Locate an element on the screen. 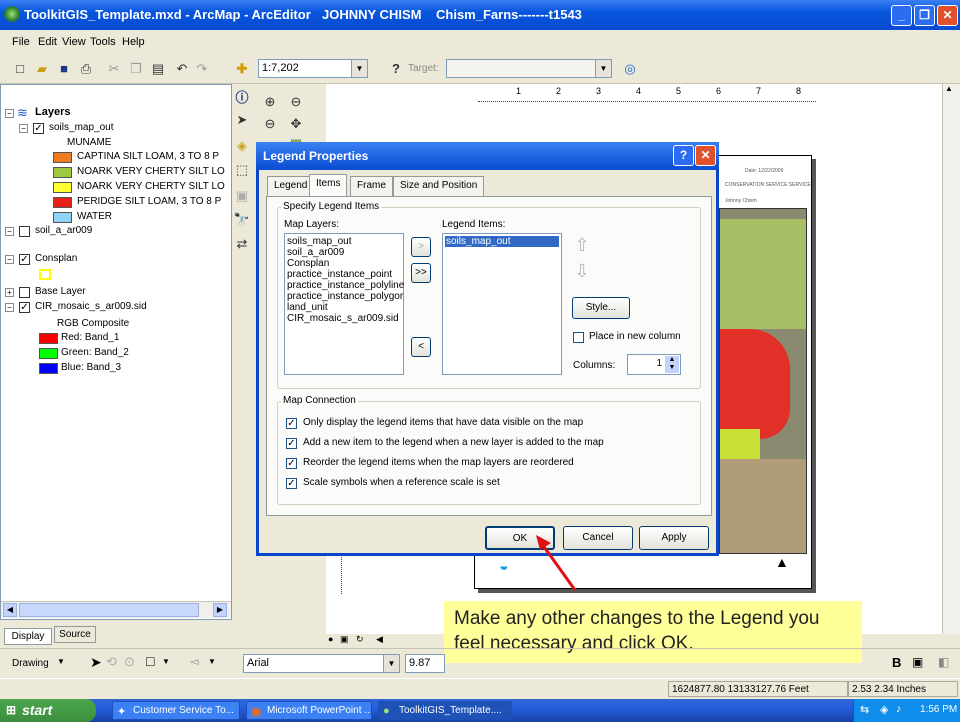 This screenshot has width=960, height=722. select-elements-icon: ➤ is located at coordinates (96, 662).